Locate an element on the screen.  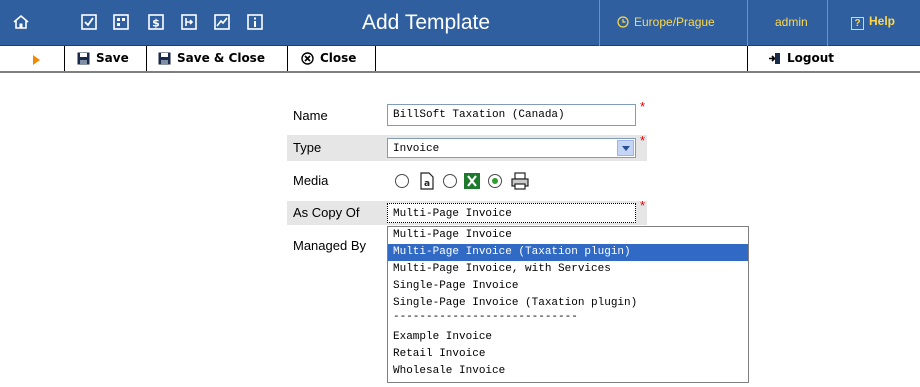
media-excel-radio is located at coordinates (450, 181).